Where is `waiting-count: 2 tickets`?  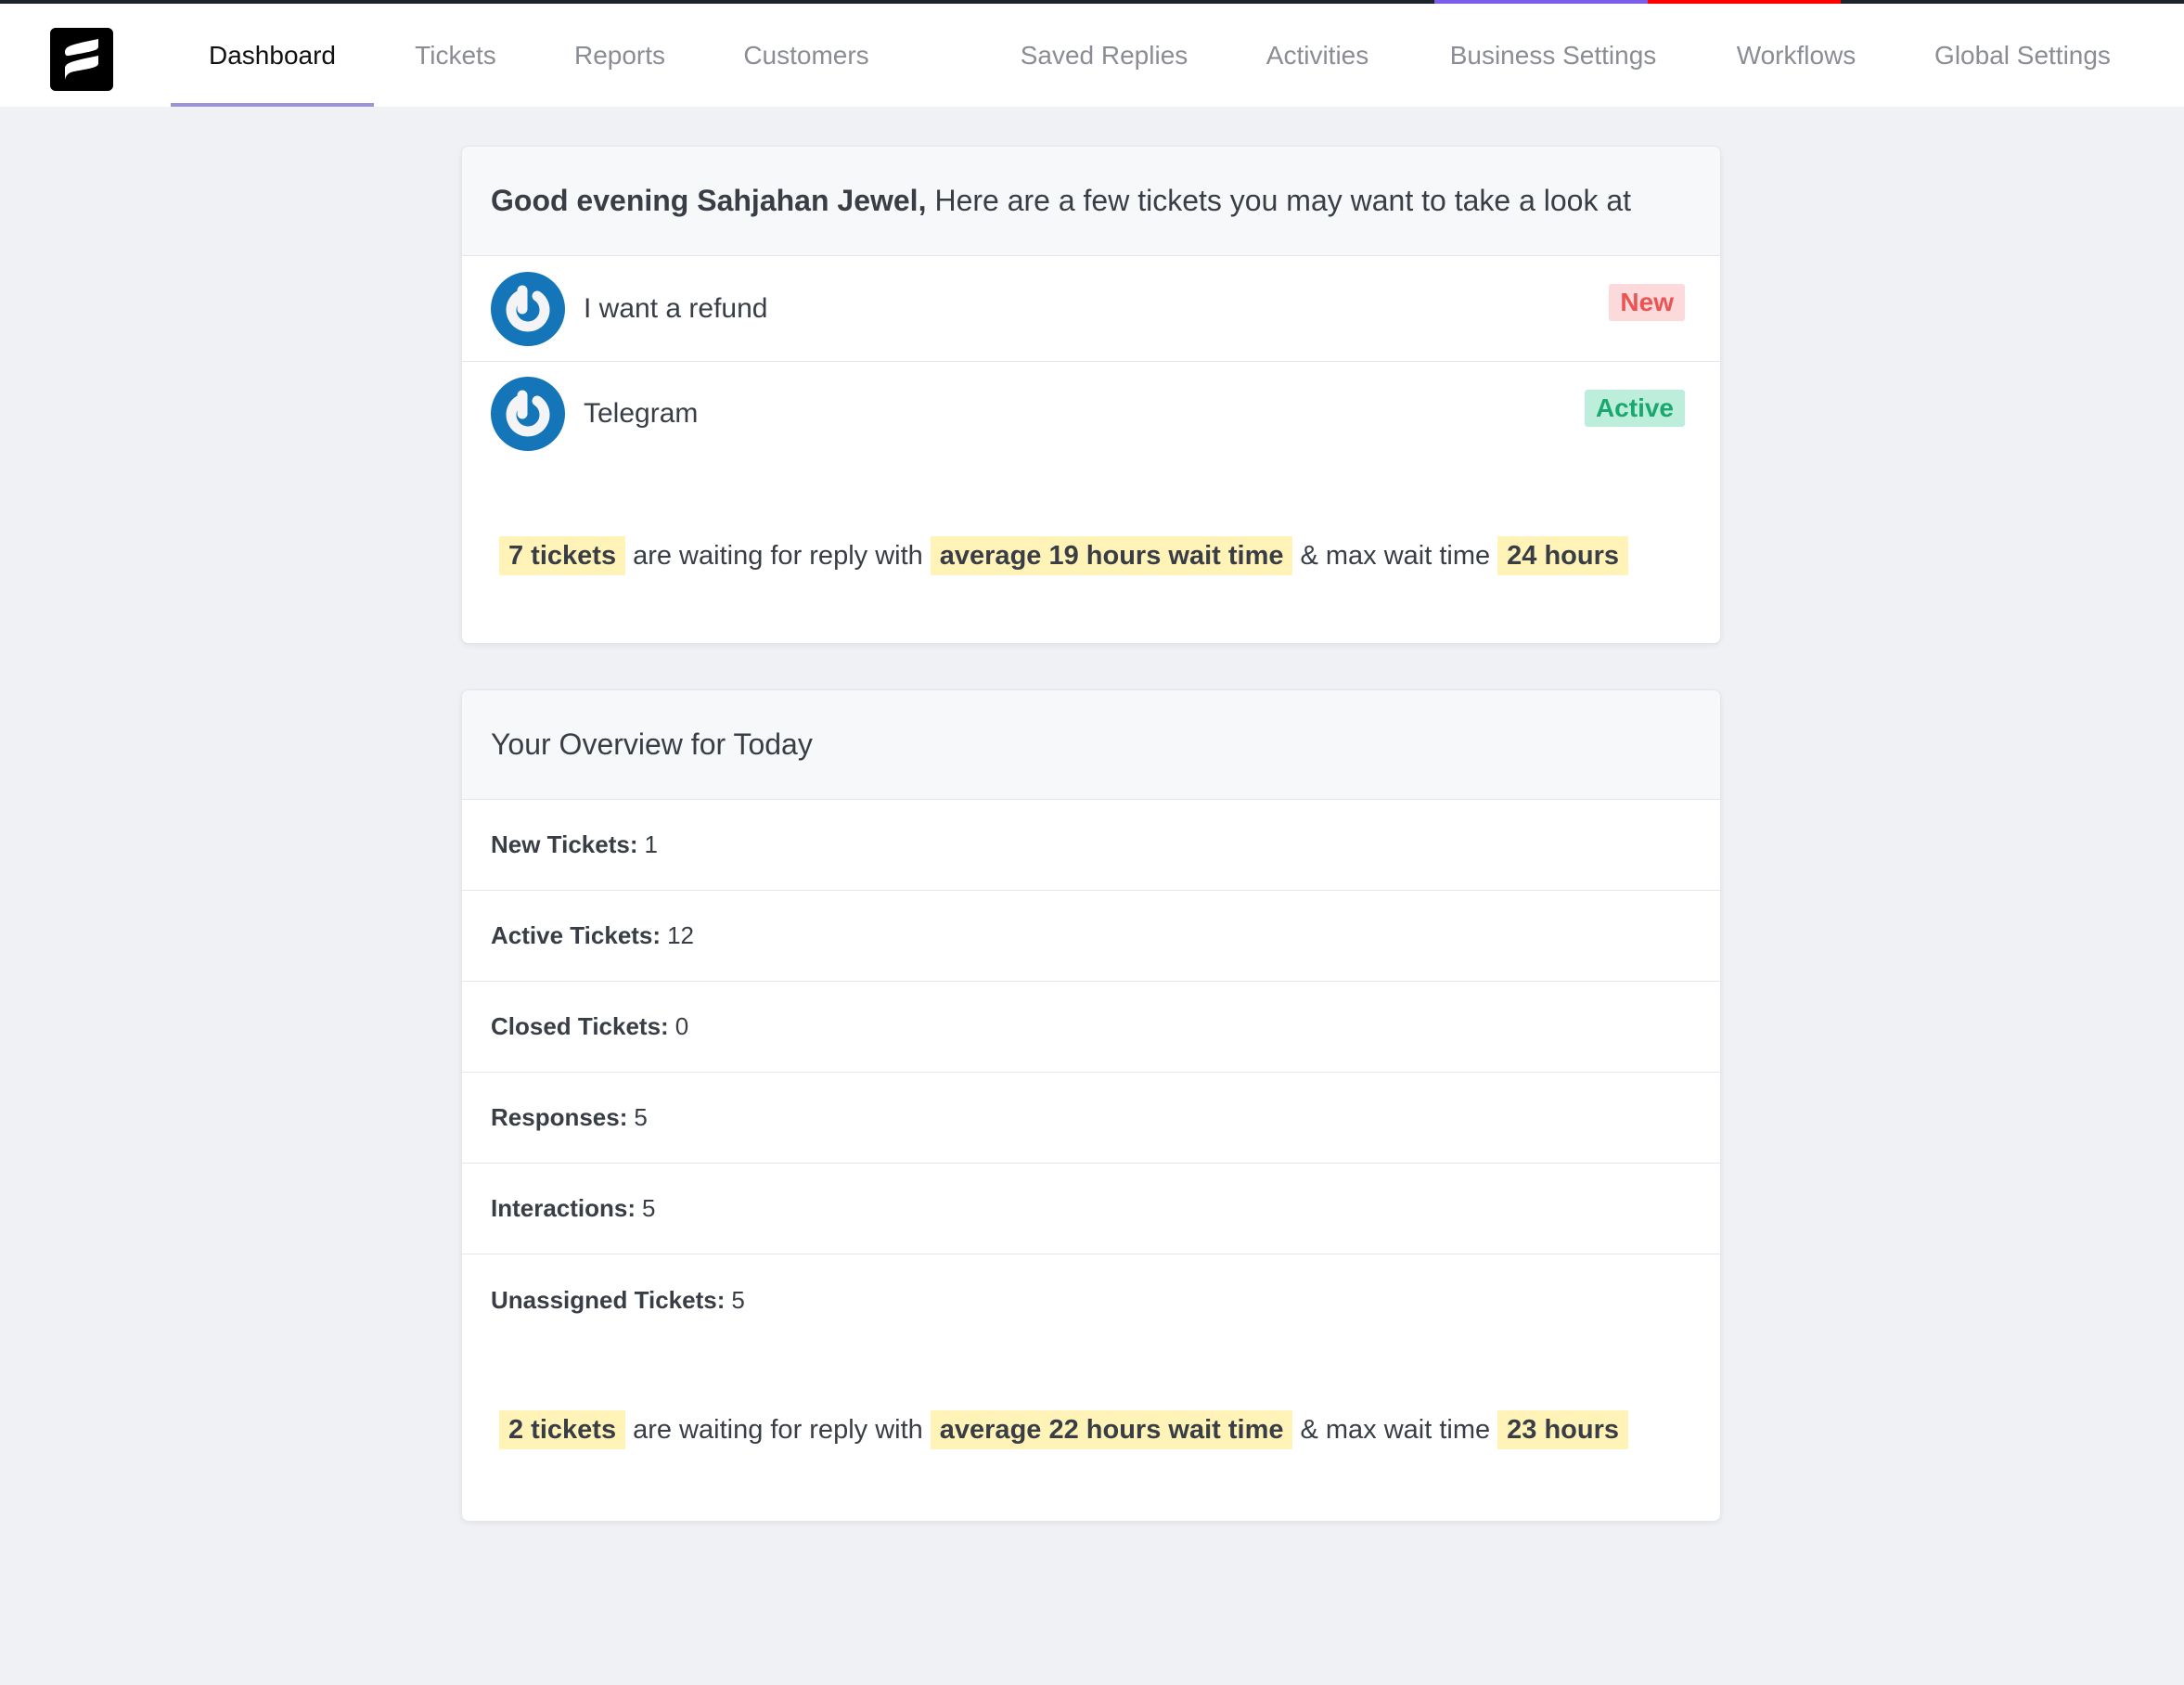
waiting-count: 2 tickets is located at coordinates (562, 1429).